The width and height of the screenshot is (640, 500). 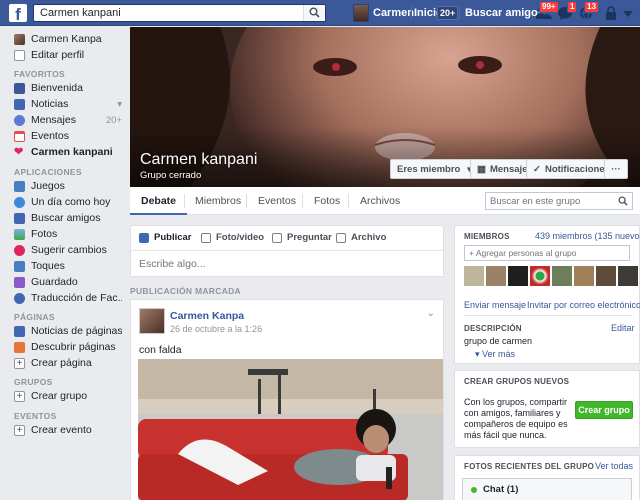 I want to click on sidebar-item-label: Crear grupo, so click(x=59, y=396).